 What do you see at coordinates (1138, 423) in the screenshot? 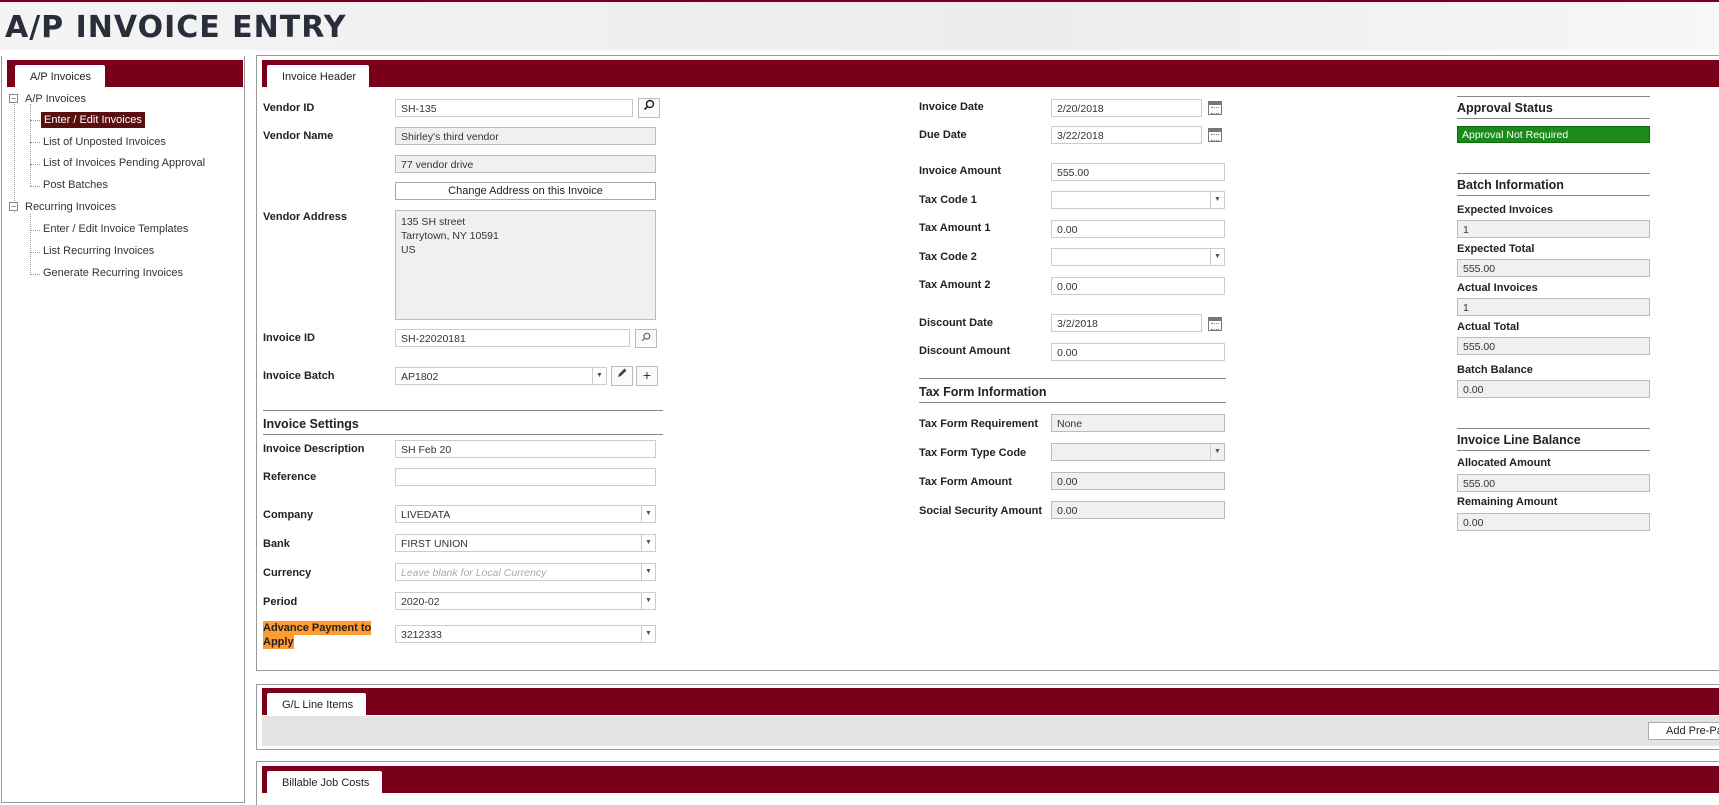
I see `tax-form-requirement-field: None` at bounding box center [1138, 423].